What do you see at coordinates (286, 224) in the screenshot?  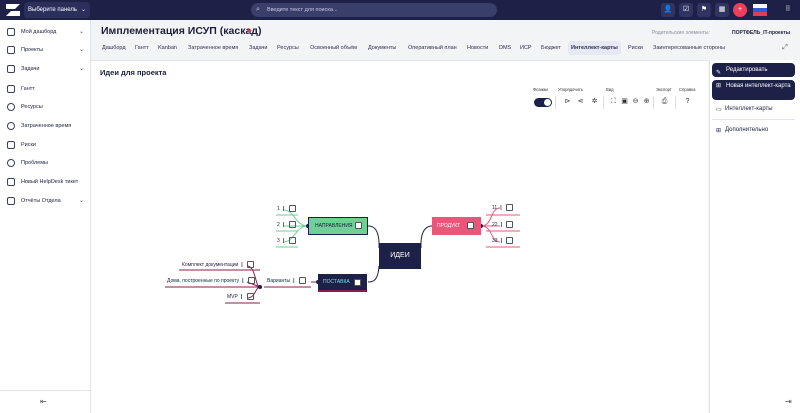 I see `mindmap-leaf-node: 2 |` at bounding box center [286, 224].